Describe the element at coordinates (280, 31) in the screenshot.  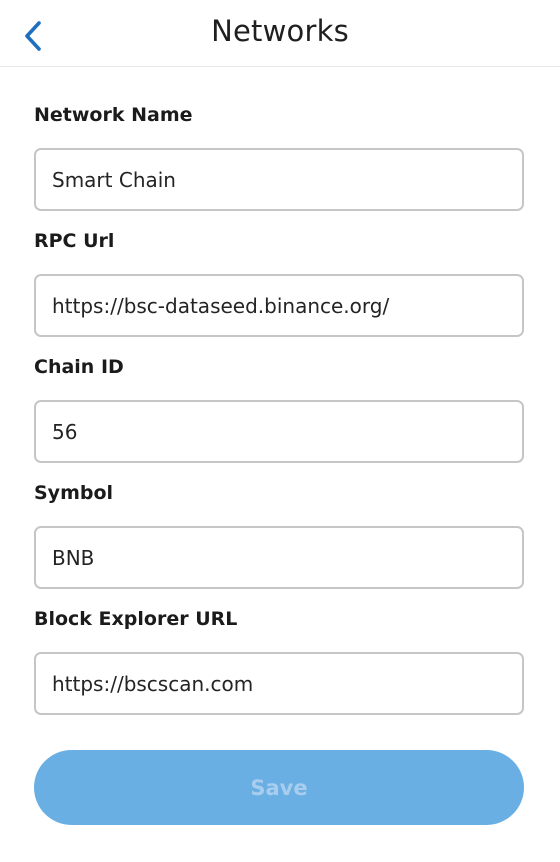
I see `page-title: Networks` at that location.